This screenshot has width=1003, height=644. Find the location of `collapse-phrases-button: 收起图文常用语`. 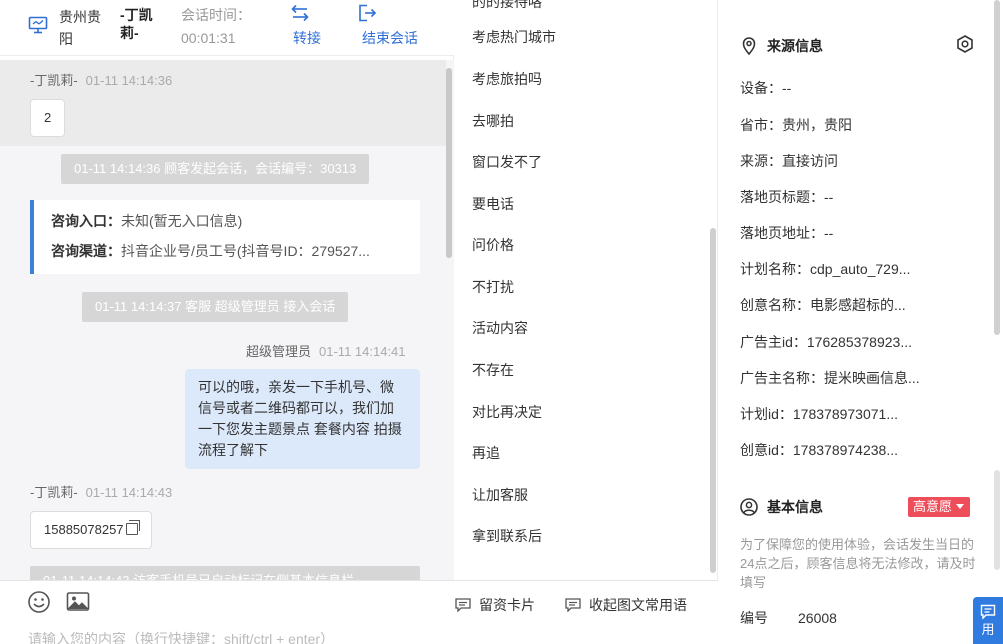

collapse-phrases-button: 收起图文常用语 is located at coordinates (626, 605).